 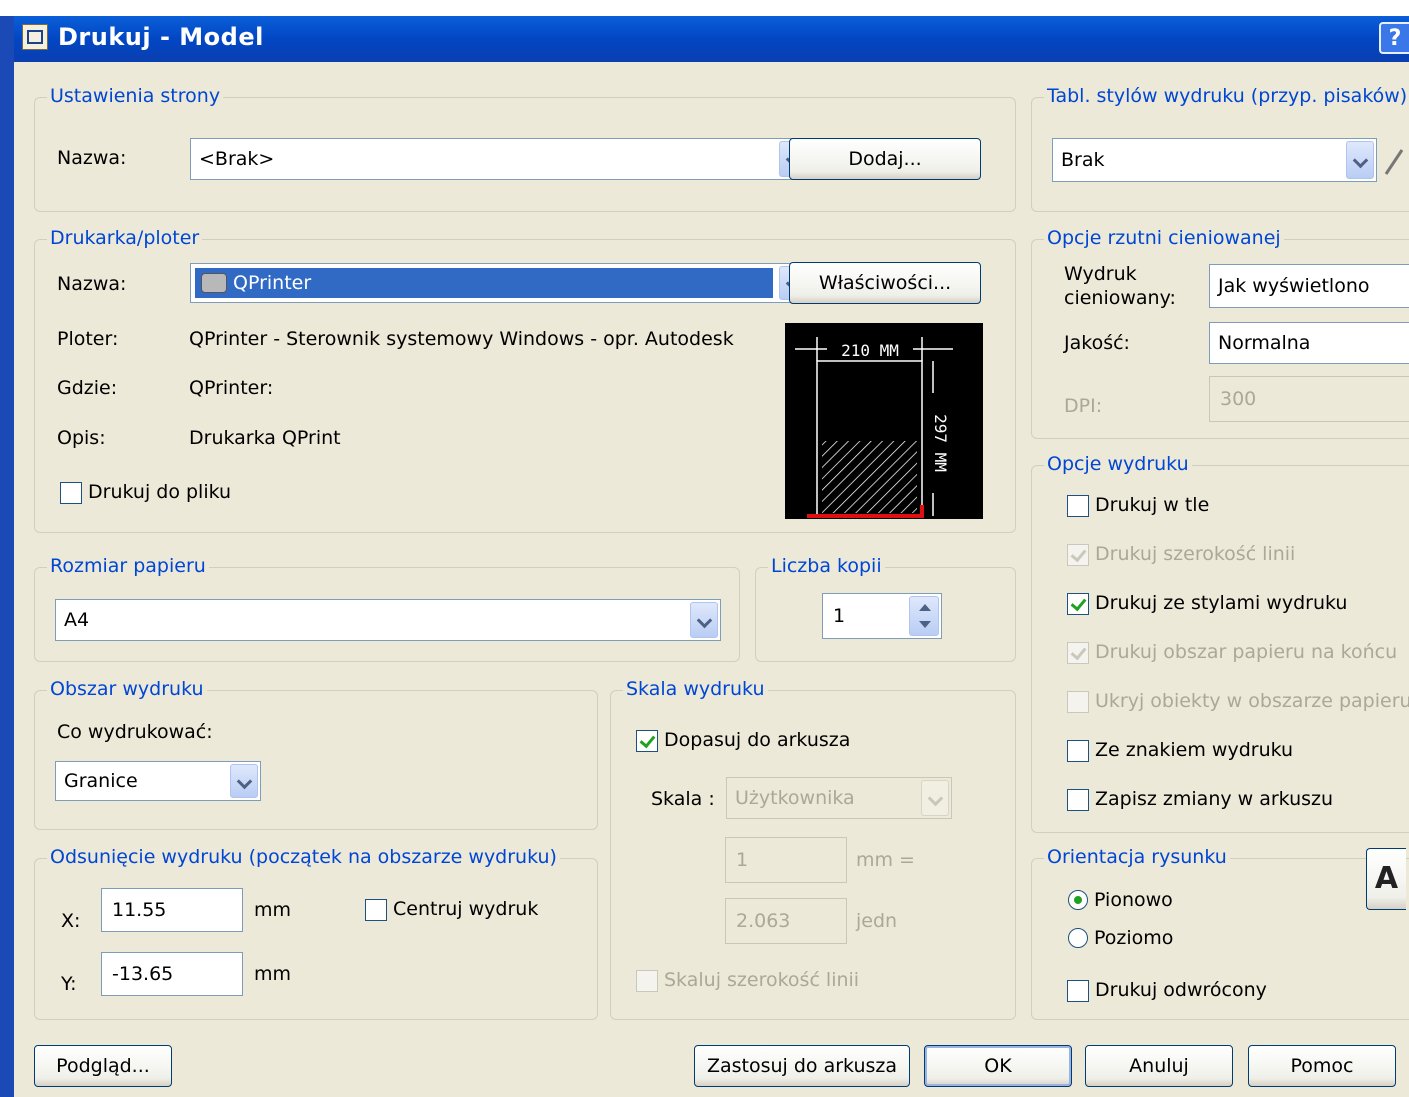 What do you see at coordinates (158, 781) in the screenshot?
I see `plot-area-select: Granice` at bounding box center [158, 781].